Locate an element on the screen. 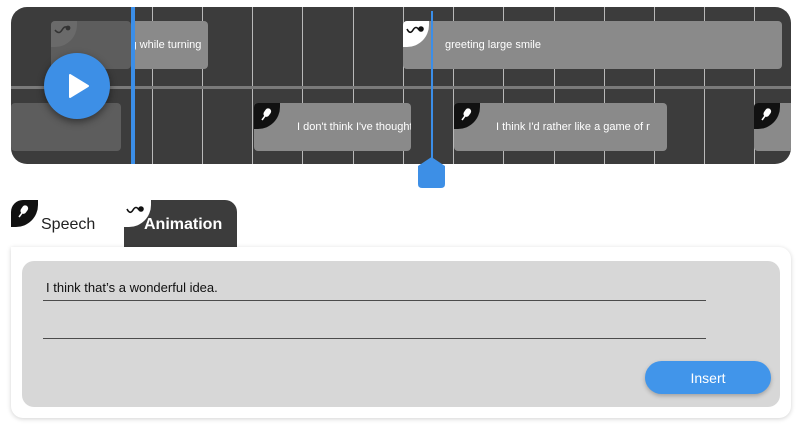  play-button is located at coordinates (77, 86).